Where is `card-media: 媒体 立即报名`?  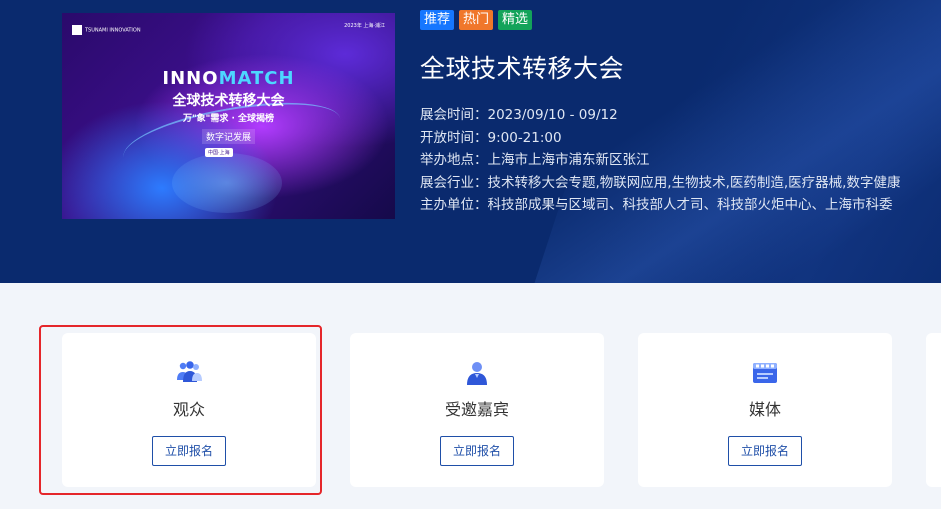
card-media: 媒体 立即报名 is located at coordinates (765, 410).